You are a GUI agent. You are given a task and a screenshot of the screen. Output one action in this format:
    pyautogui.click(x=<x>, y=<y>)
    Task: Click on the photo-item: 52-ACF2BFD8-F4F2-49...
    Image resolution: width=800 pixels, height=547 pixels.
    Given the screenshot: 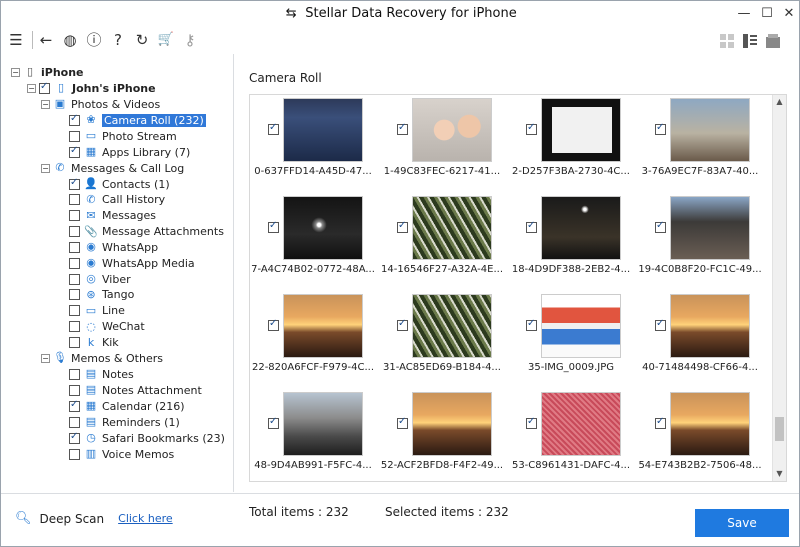 What is the action you would take?
    pyautogui.click(x=444, y=435)
    